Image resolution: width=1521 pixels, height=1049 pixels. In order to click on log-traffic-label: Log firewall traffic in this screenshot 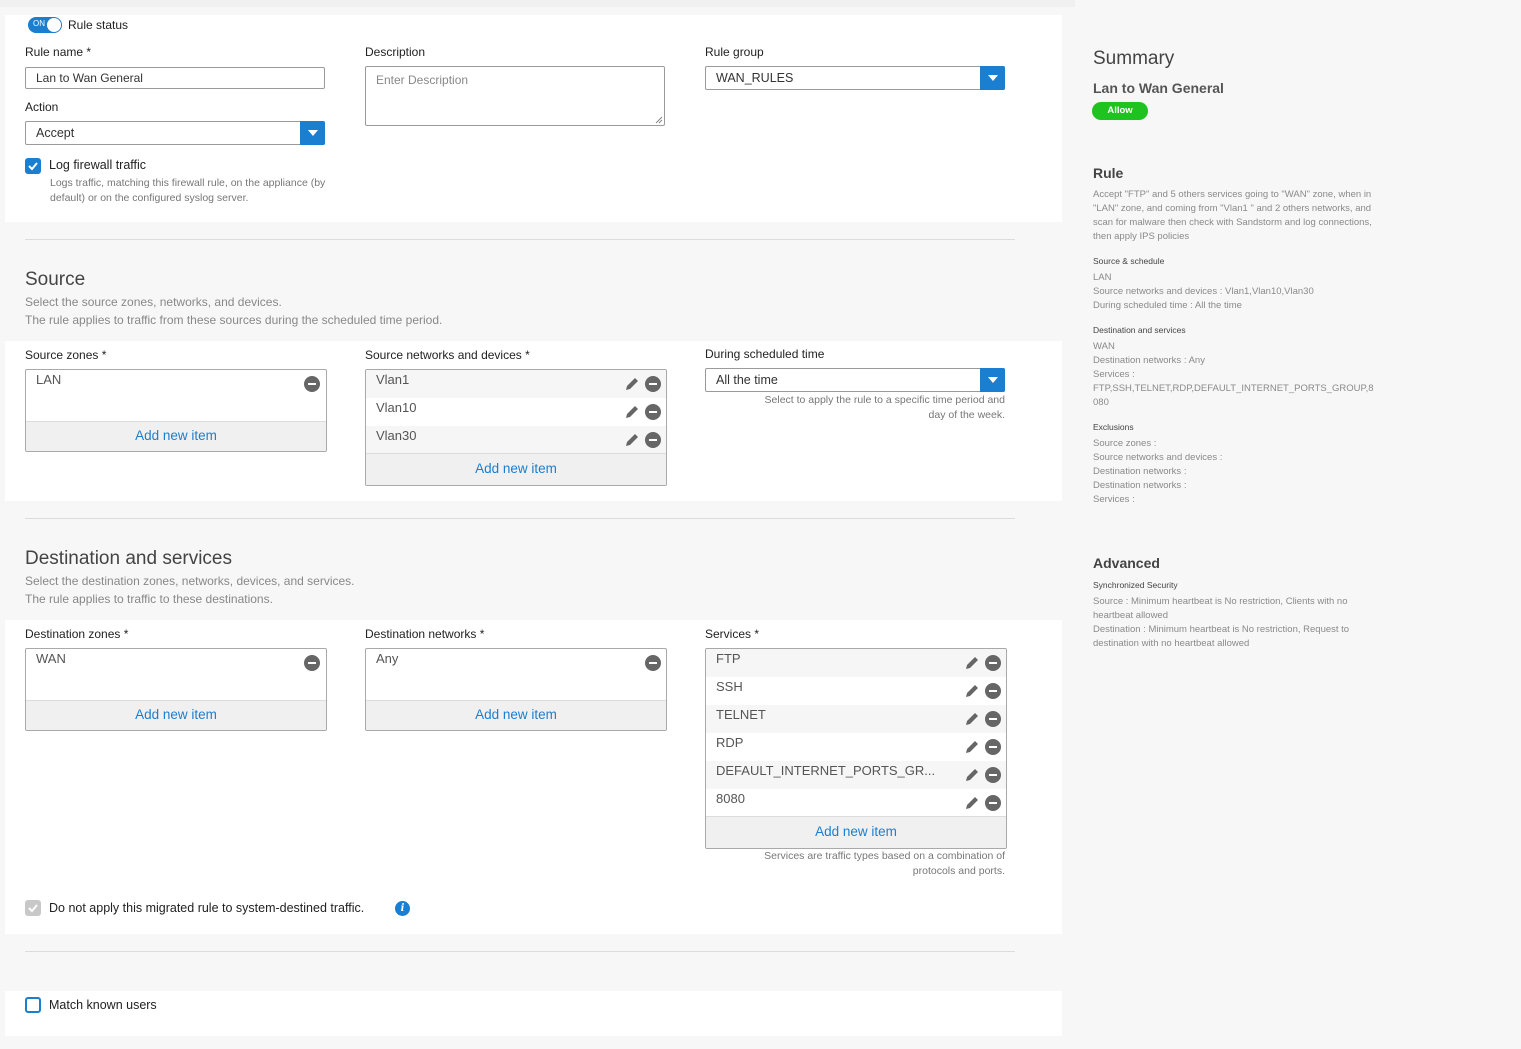, I will do `click(98, 165)`.